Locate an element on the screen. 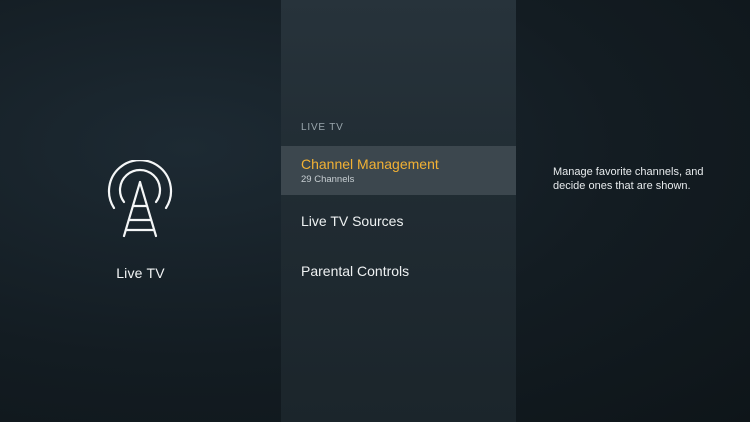 Image resolution: width=750 pixels, height=422 pixels. menu-item-parental-controls: Parental Controls is located at coordinates (398, 275).